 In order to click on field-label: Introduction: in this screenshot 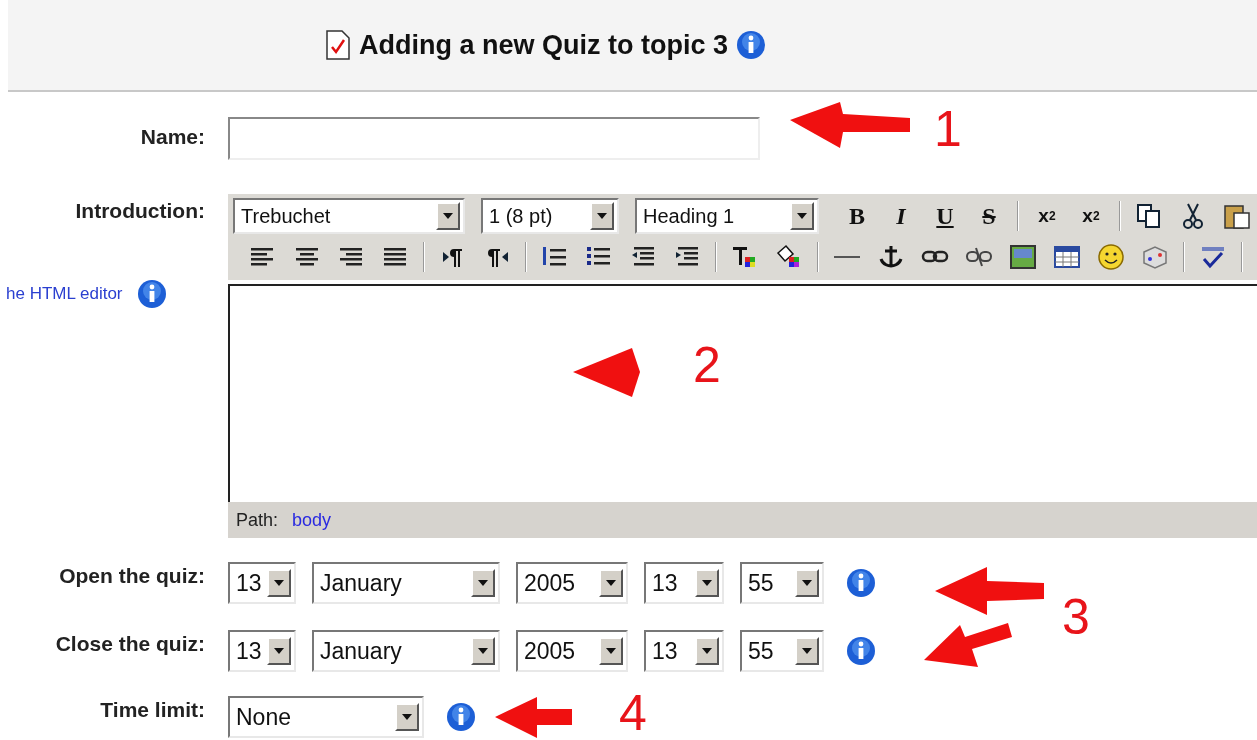, I will do `click(140, 211)`.